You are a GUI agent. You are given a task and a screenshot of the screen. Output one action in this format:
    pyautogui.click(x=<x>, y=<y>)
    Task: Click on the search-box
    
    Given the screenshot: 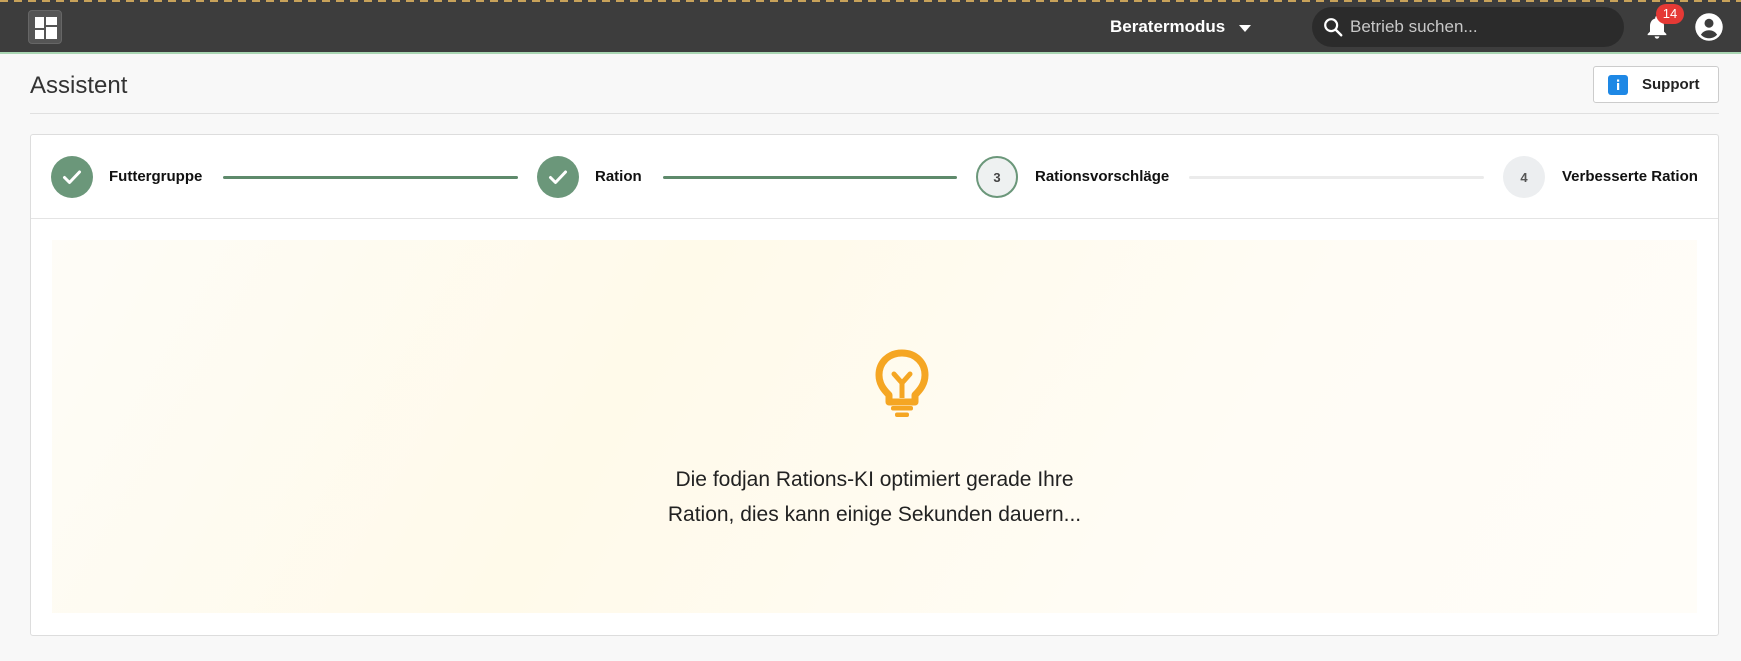 What is the action you would take?
    pyautogui.click(x=1468, y=27)
    